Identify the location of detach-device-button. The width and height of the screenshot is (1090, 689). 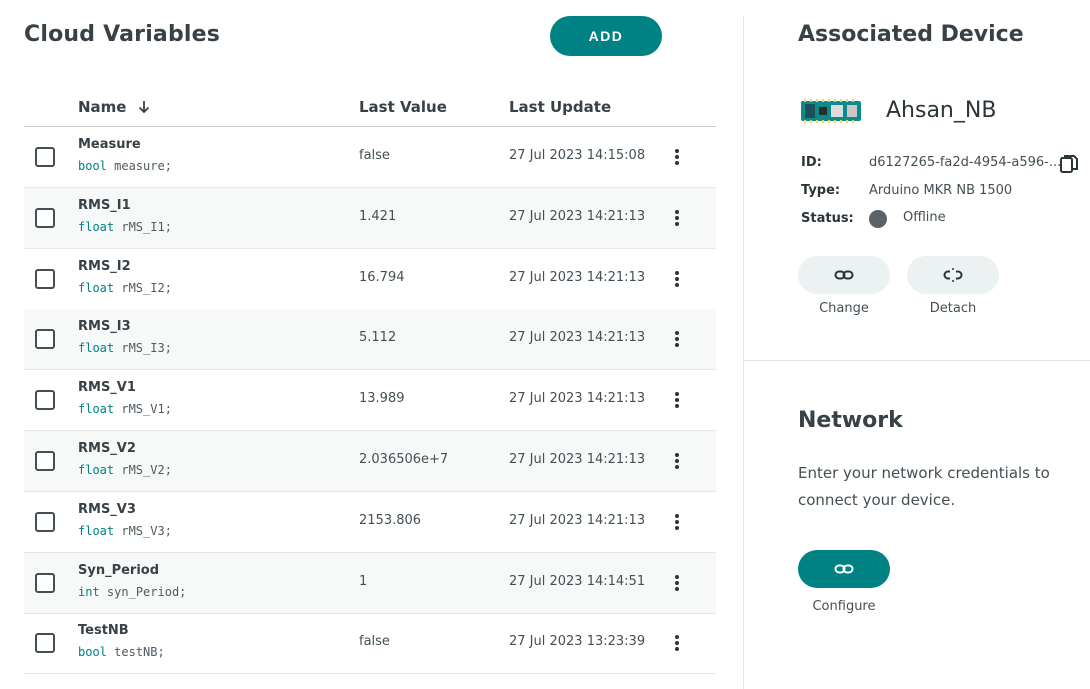
(953, 275).